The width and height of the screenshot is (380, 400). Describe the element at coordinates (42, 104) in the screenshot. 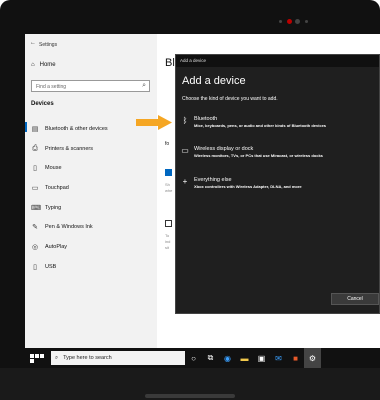

I see `section-heading: Devices` at that location.